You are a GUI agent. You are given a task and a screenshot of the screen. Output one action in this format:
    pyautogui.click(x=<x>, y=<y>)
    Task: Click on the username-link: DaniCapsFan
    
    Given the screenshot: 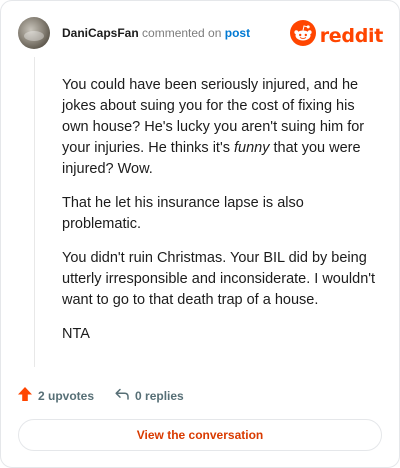 What is the action you would take?
    pyautogui.click(x=100, y=33)
    